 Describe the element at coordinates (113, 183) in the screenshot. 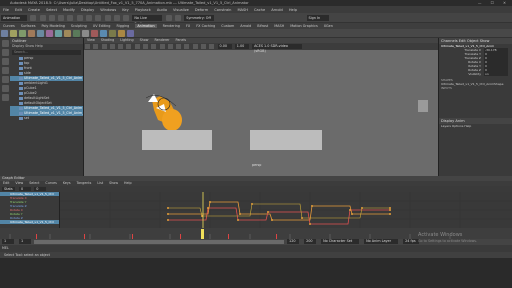

I see `graph-menu-show: Show` at that location.